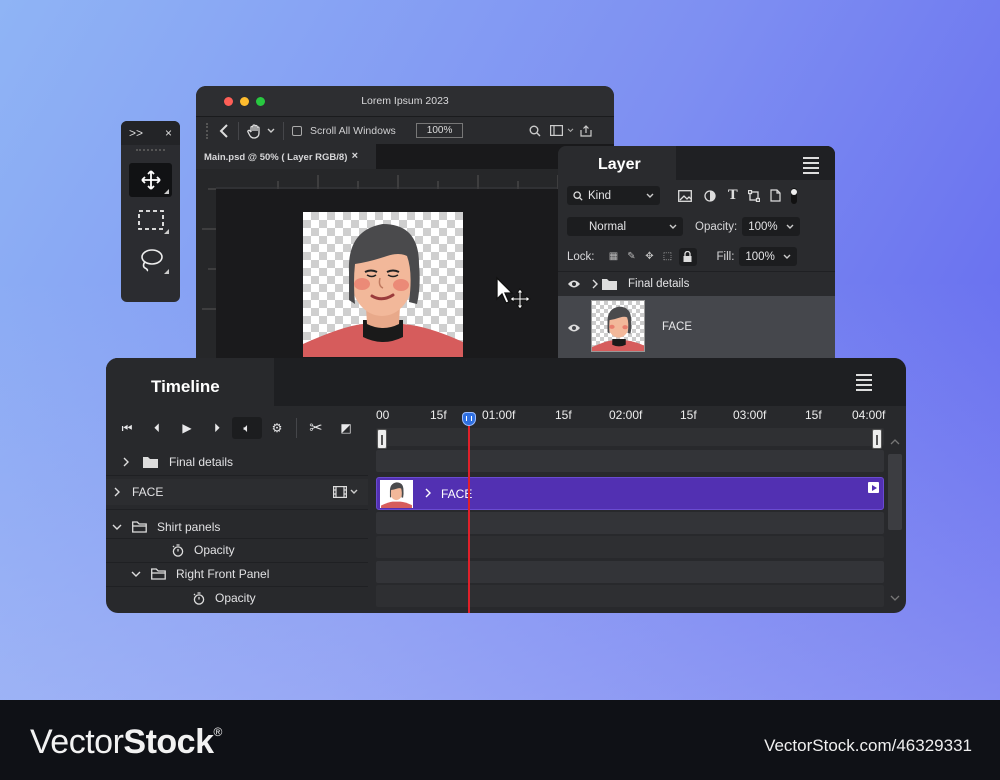 The height and width of the screenshot is (780, 1000). I want to click on shape-filter-icon, so click(753, 195).